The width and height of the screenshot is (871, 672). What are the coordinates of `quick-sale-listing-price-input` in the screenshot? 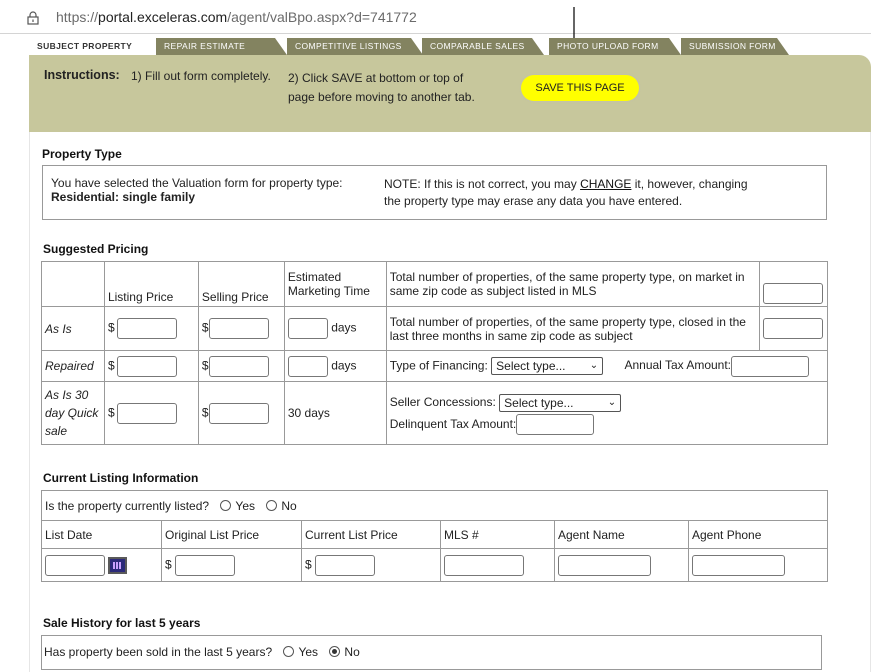 It's located at (146, 413).